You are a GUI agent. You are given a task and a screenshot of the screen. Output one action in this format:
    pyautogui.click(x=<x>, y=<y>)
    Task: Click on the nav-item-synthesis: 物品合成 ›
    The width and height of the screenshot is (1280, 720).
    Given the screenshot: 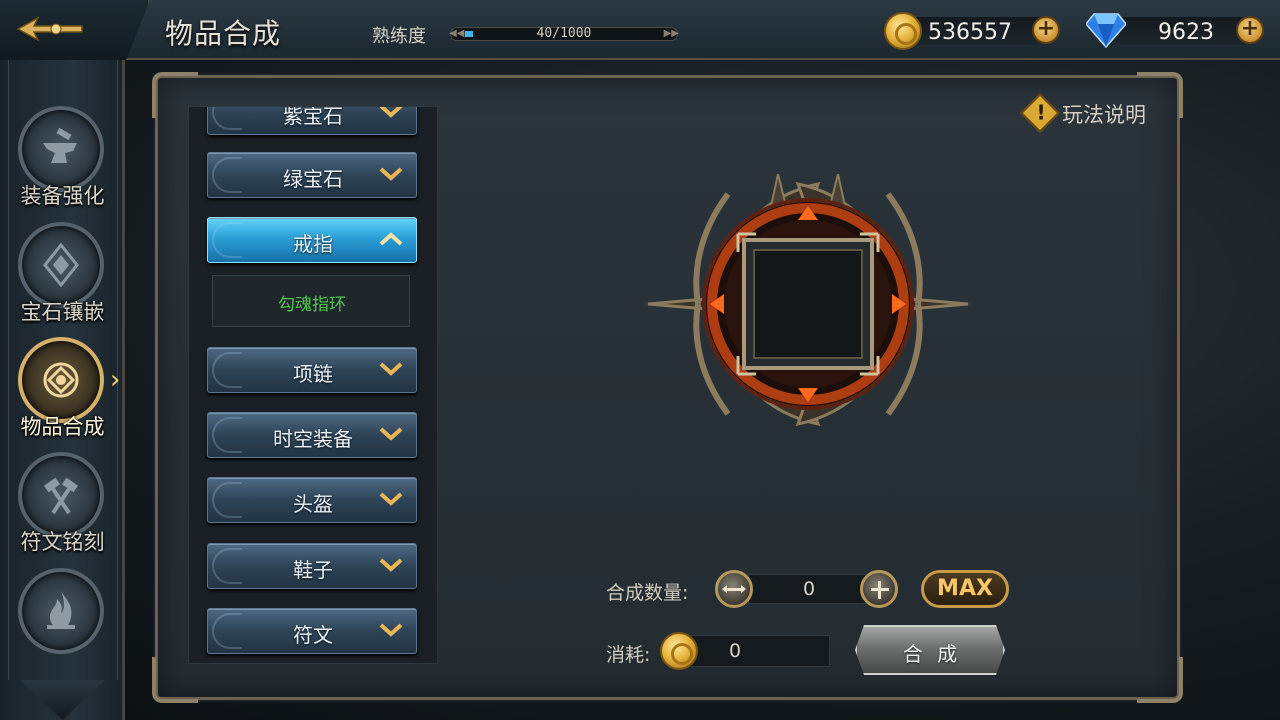 What is the action you would take?
    pyautogui.click(x=62, y=394)
    